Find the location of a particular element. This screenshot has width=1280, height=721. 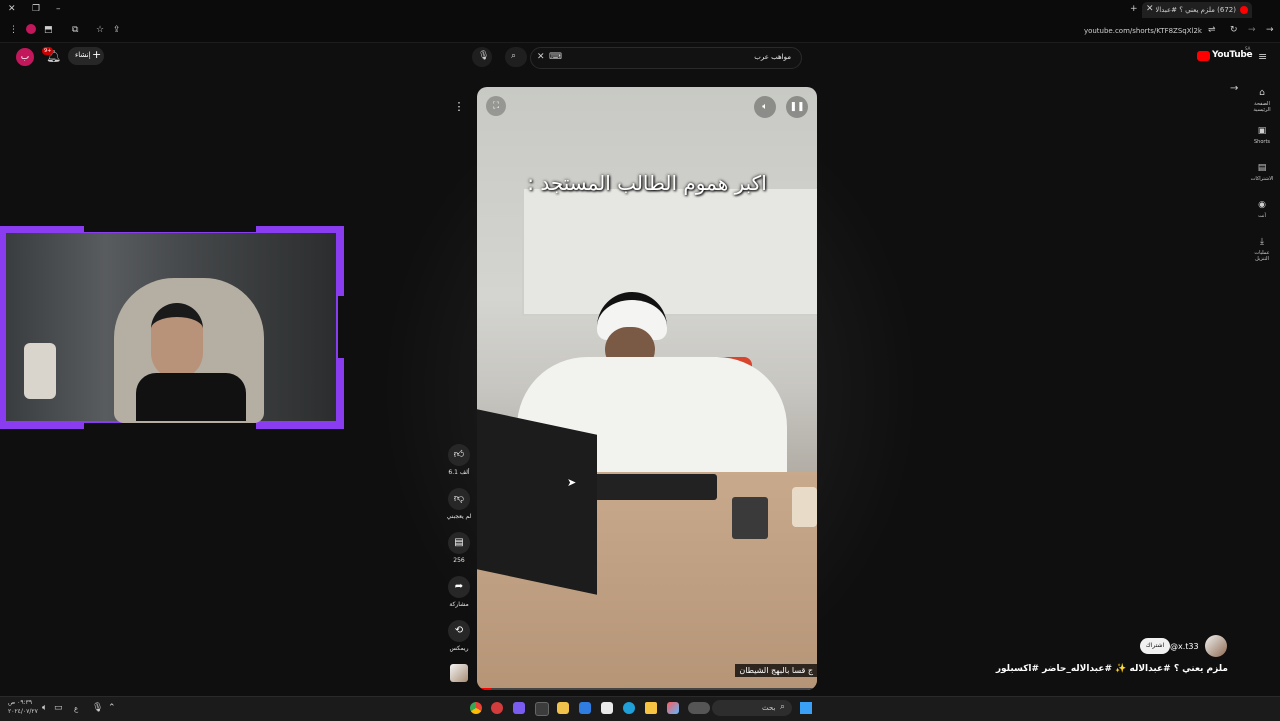

bookmark-star-icon: ☆ is located at coordinates (100, 30).